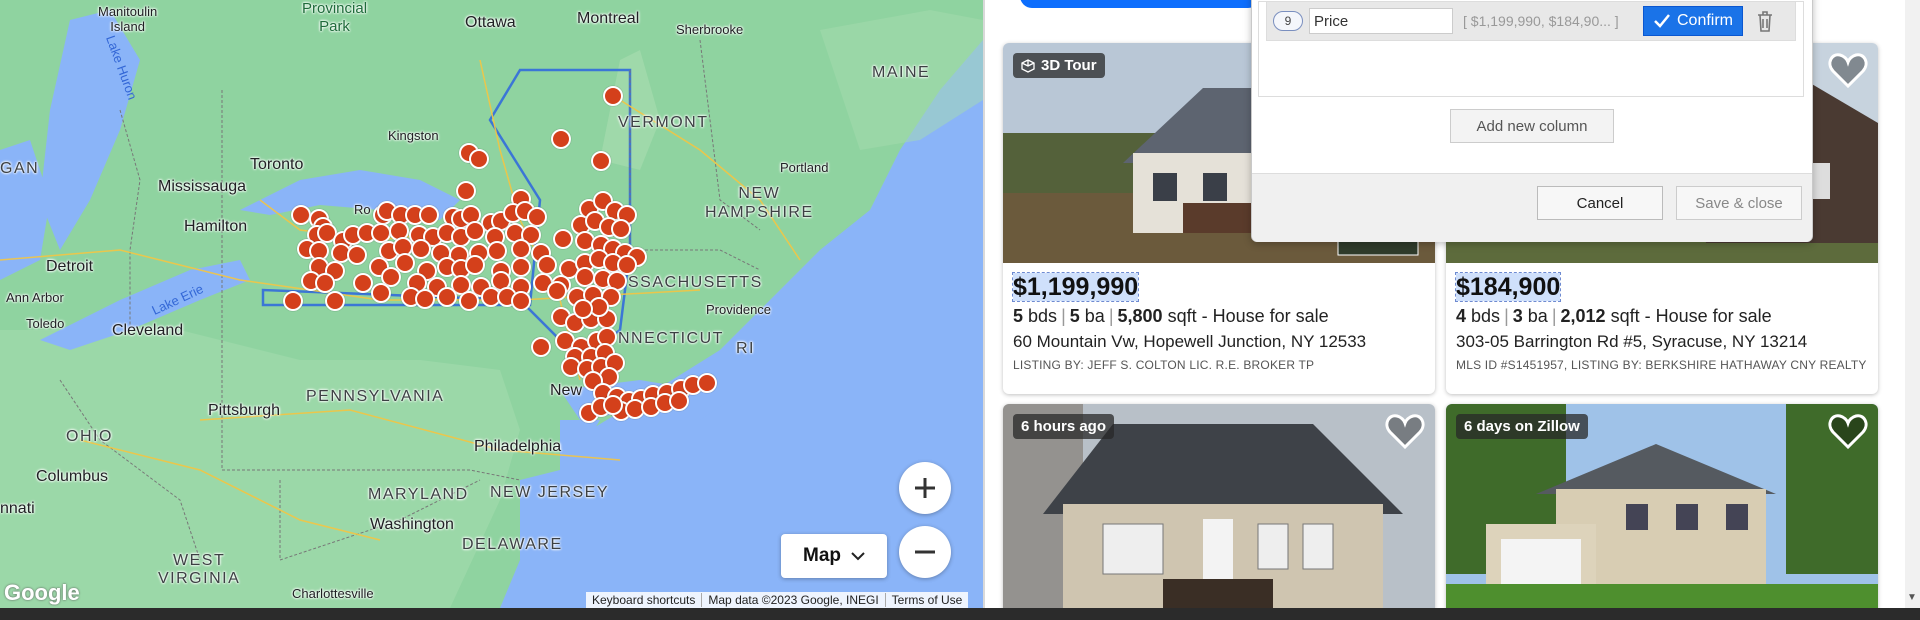  I want to click on label-toledo: Toledo, so click(45, 323).